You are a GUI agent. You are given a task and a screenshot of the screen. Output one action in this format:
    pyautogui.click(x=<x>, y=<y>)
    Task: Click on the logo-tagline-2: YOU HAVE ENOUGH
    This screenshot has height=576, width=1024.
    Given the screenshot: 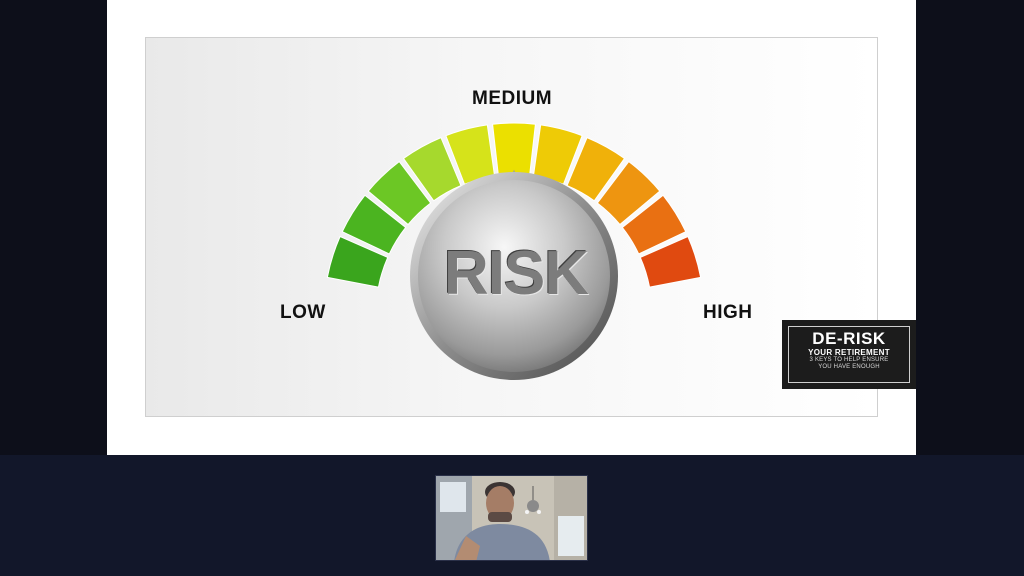 What is the action you would take?
    pyautogui.click(x=849, y=367)
    